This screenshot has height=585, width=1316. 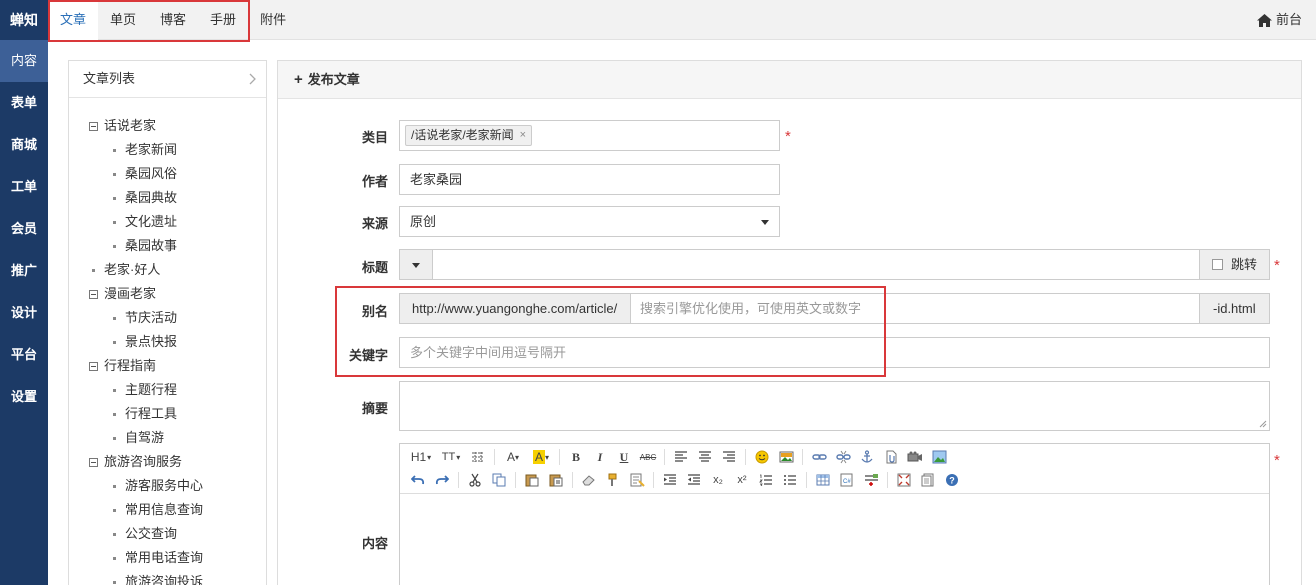 What do you see at coordinates (823, 480) in the screenshot?
I see `insert-table-icon` at bounding box center [823, 480].